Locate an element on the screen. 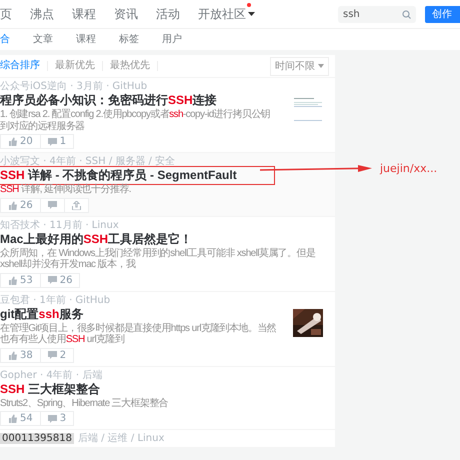  article-meta: 豆包君 · 1年前 · GitHub is located at coordinates (55, 300).